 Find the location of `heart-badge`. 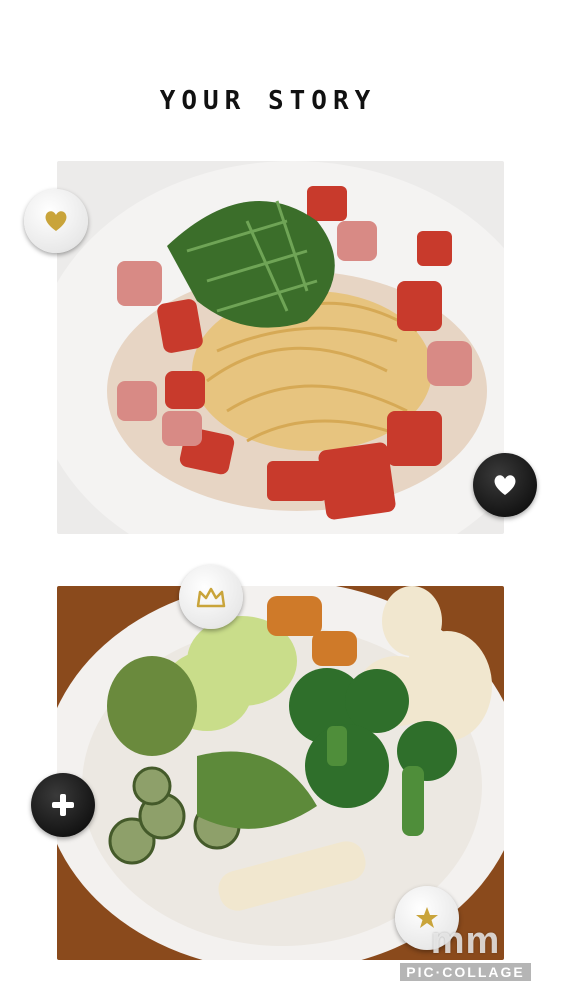

heart-badge is located at coordinates (505, 485).